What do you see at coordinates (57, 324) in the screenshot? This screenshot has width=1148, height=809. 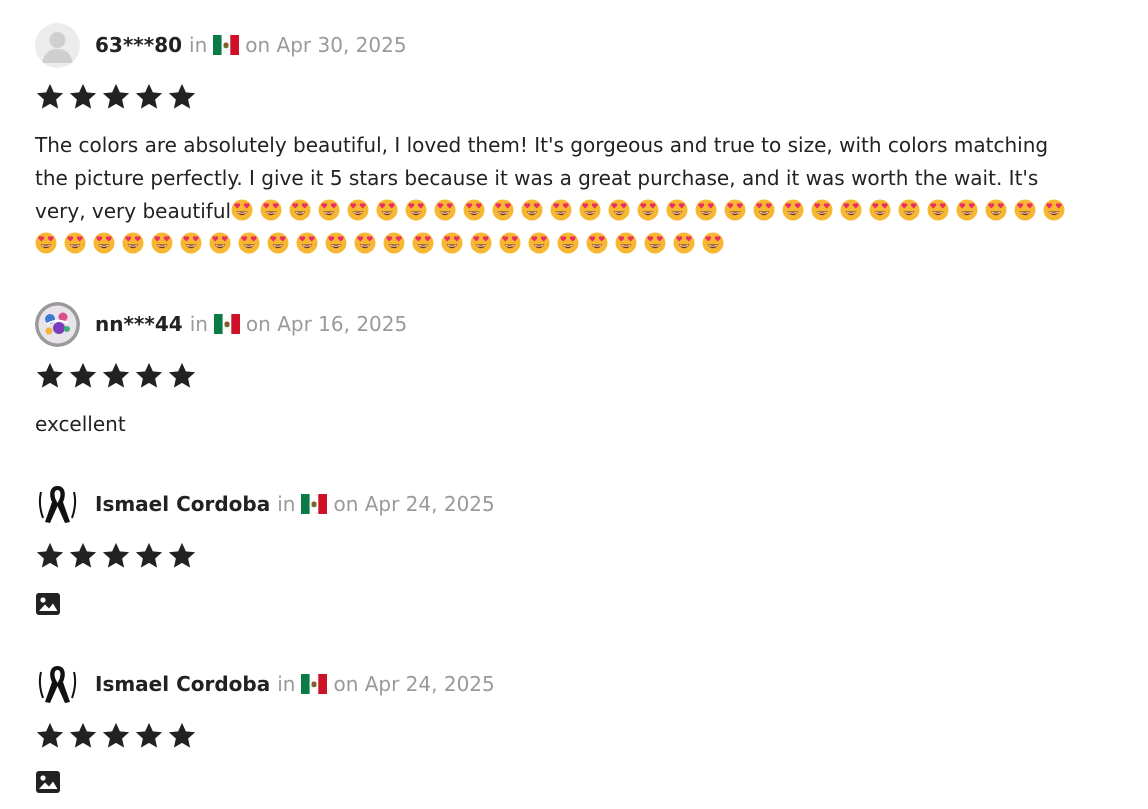 I see `user-photo-avatar` at bounding box center [57, 324].